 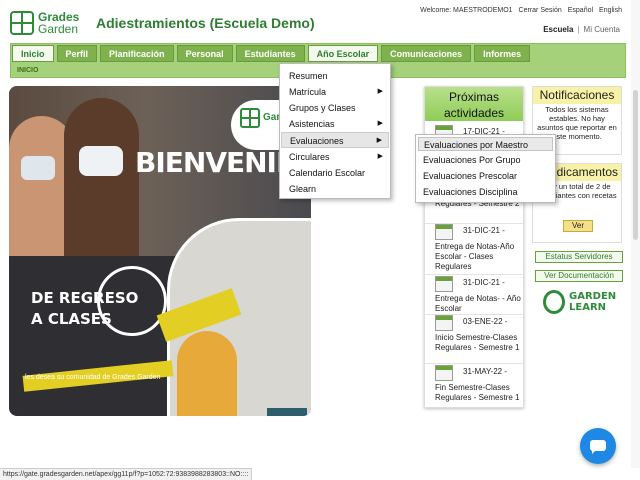 I want to click on menu-item-grupos-clases: Grupos y Clases, so click(x=335, y=108).